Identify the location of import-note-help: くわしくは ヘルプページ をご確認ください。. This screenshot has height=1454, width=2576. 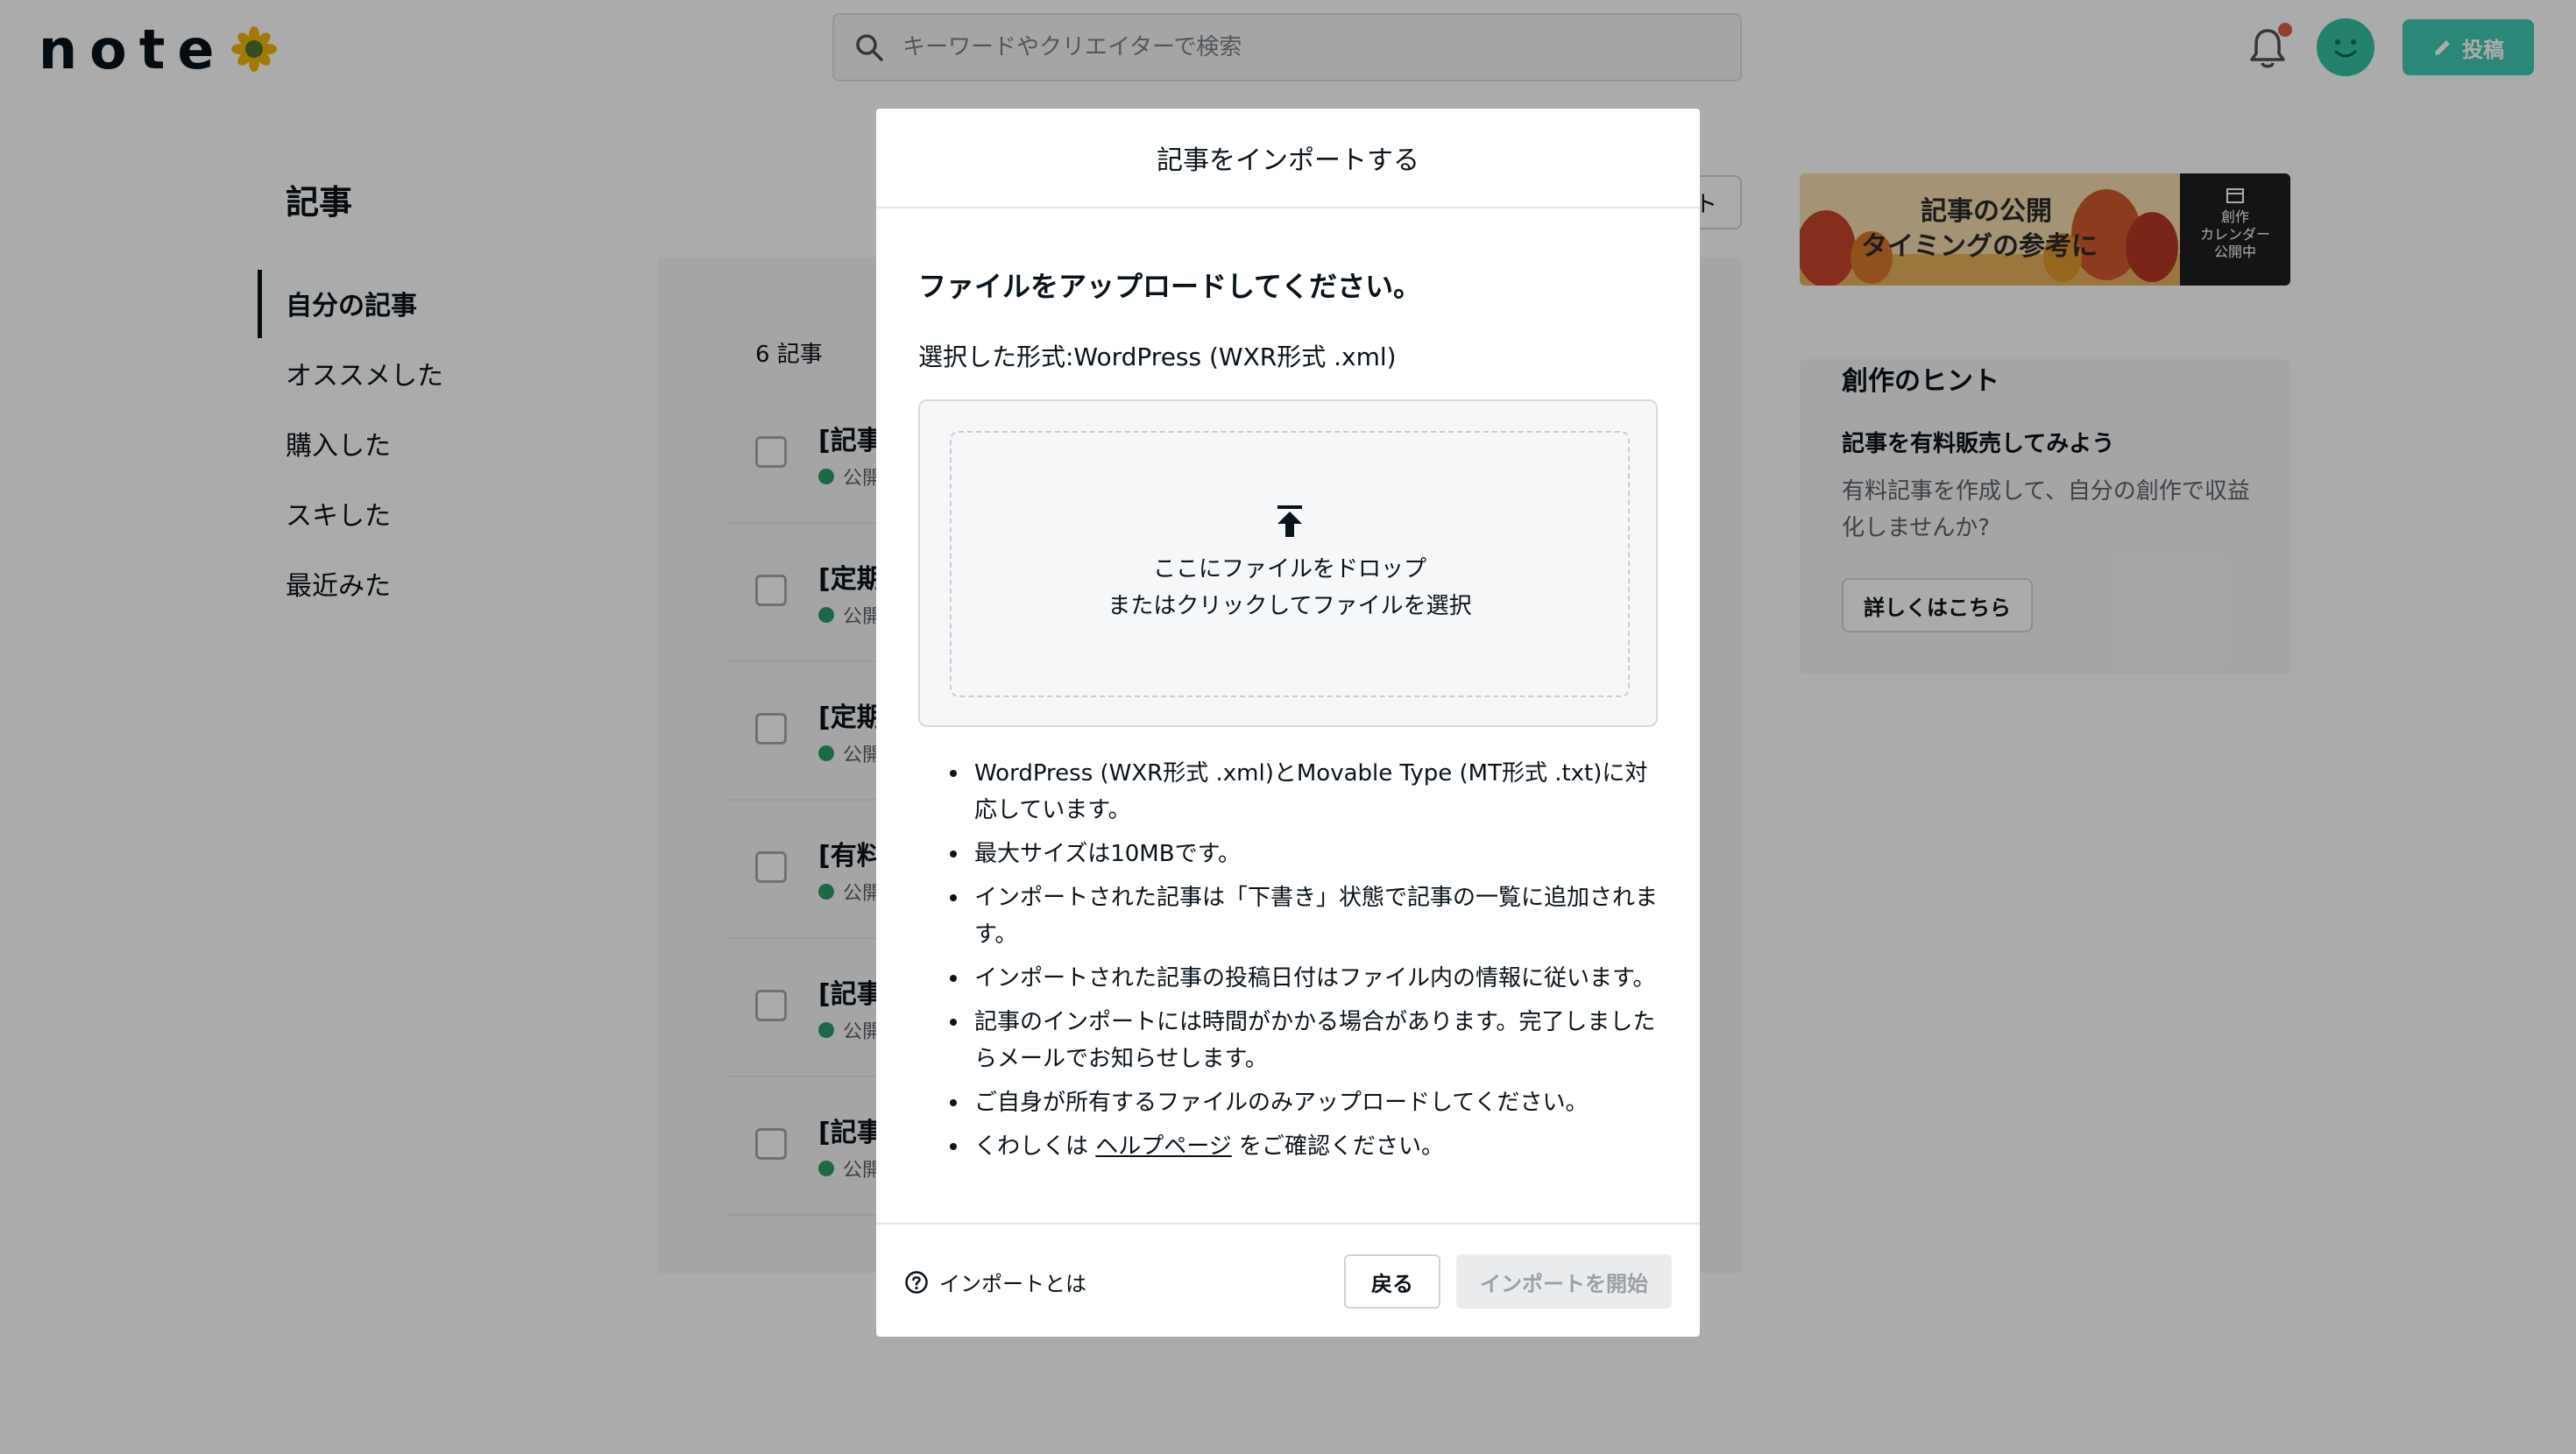
(1305, 1146).